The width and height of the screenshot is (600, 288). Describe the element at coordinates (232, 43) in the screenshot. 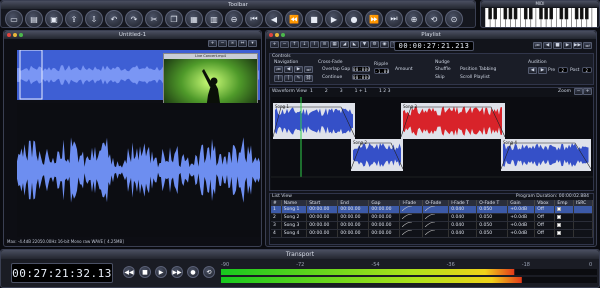

I see `loop-icon: ∞` at that location.